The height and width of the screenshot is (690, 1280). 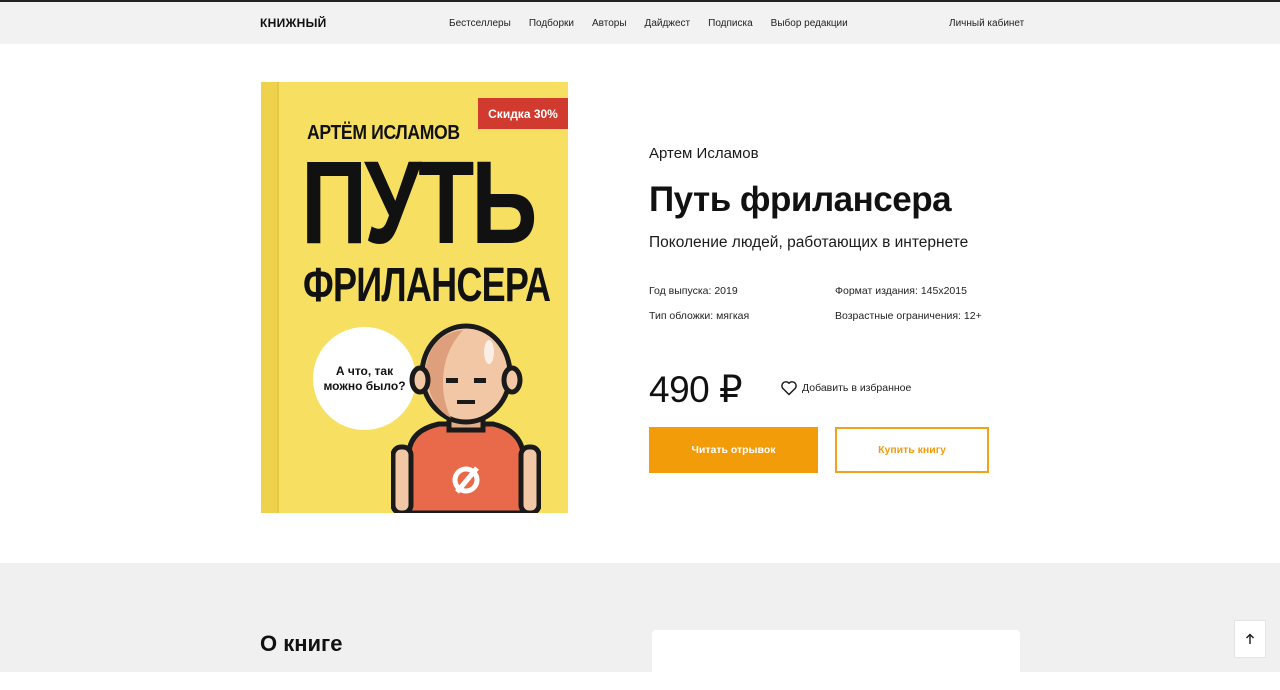 What do you see at coordinates (699, 316) in the screenshot?
I see `meta-cover-type: Тип обложки: мягкая` at bounding box center [699, 316].